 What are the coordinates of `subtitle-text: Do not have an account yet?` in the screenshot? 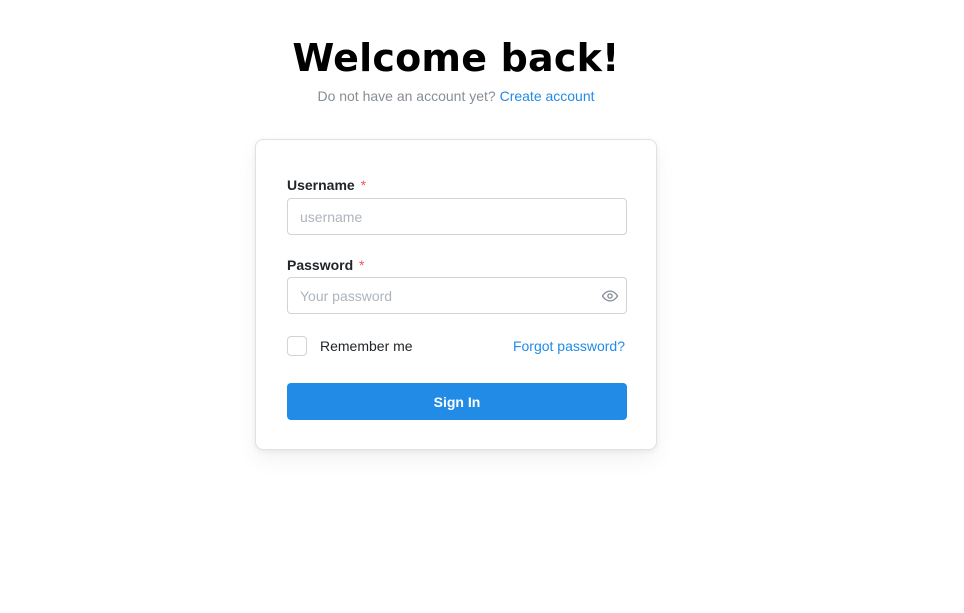 It's located at (406, 96).